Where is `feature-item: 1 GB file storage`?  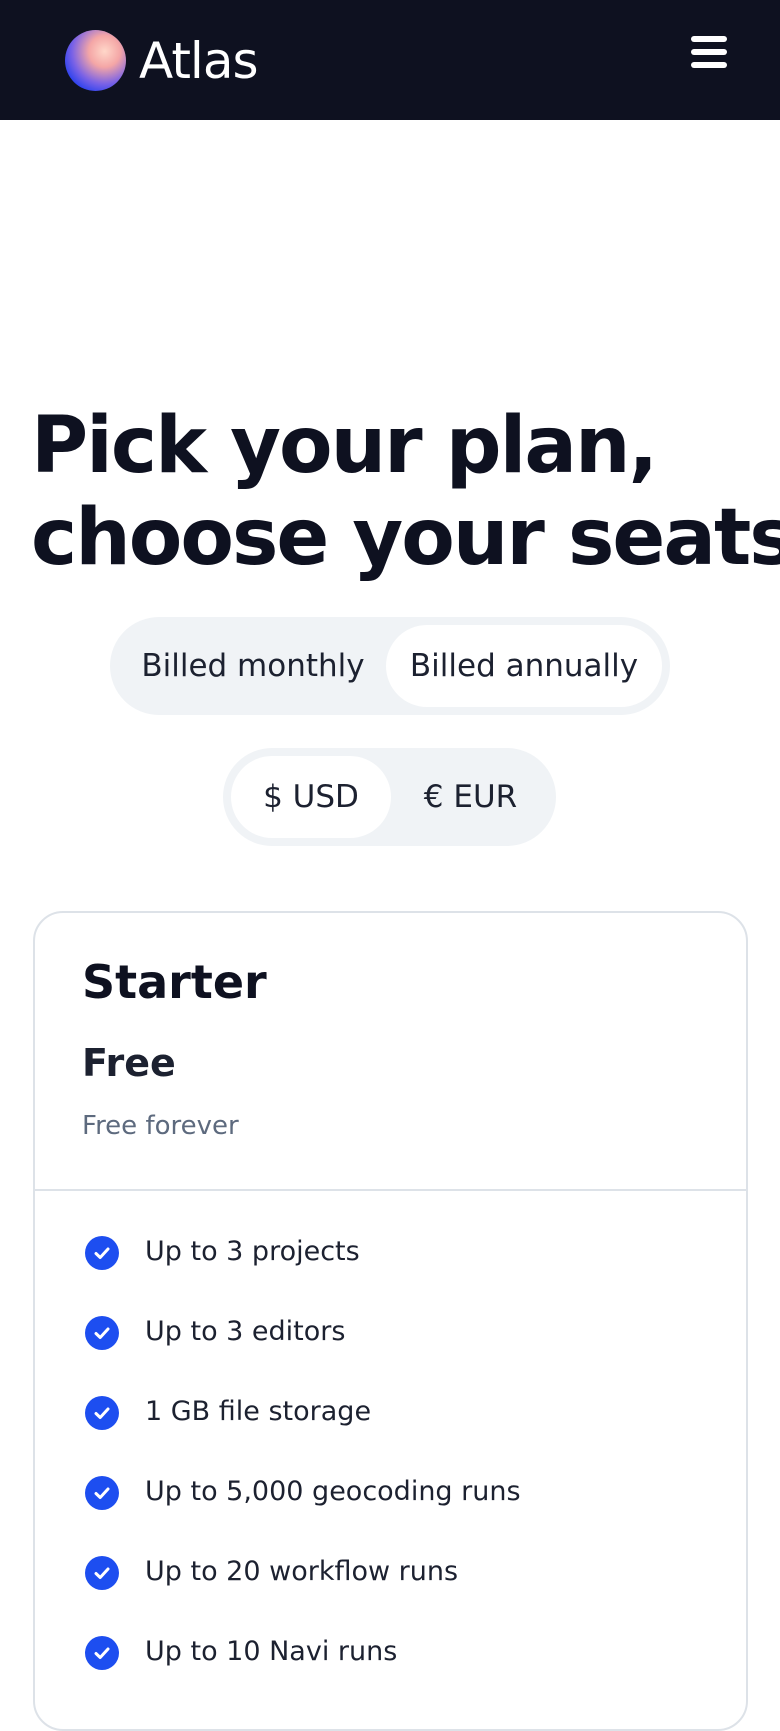
feature-item: 1 GB file storage is located at coordinates (303, 1433).